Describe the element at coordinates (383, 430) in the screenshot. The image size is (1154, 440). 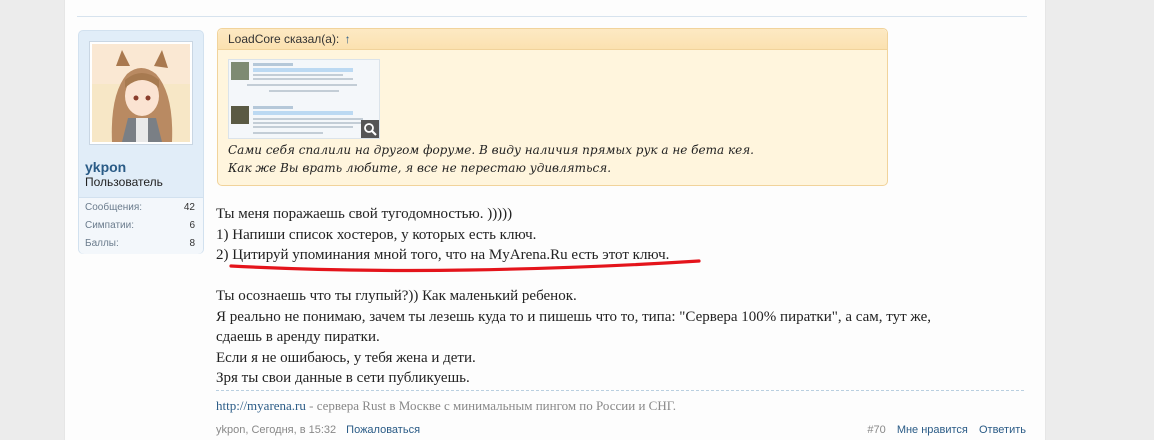
I see `report-link: Пожаловаться` at that location.